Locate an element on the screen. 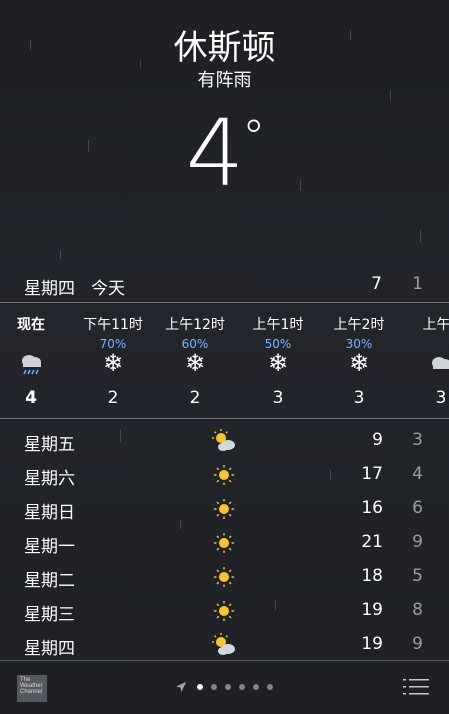 The image size is (449, 714). day-name: 星期四 is located at coordinates (49, 649).